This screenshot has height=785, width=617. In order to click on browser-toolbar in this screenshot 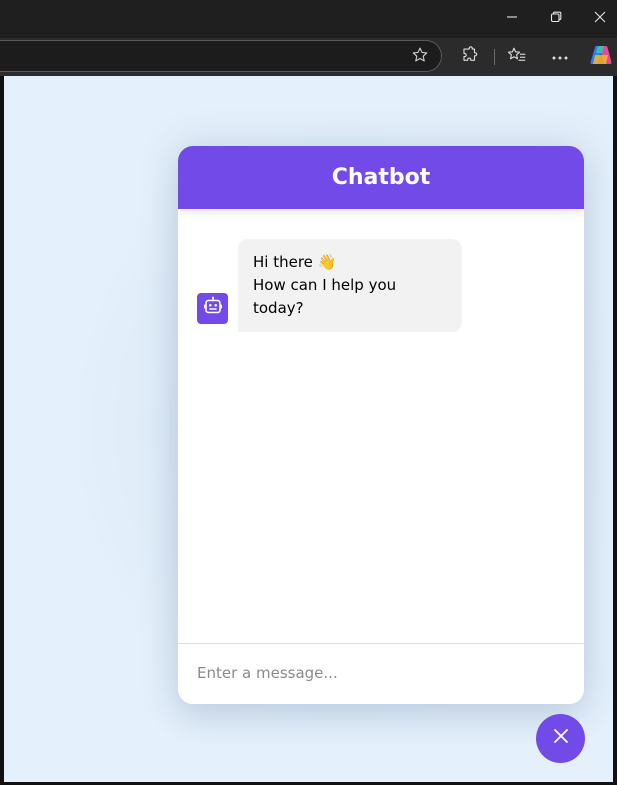, I will do `click(308, 57)`.